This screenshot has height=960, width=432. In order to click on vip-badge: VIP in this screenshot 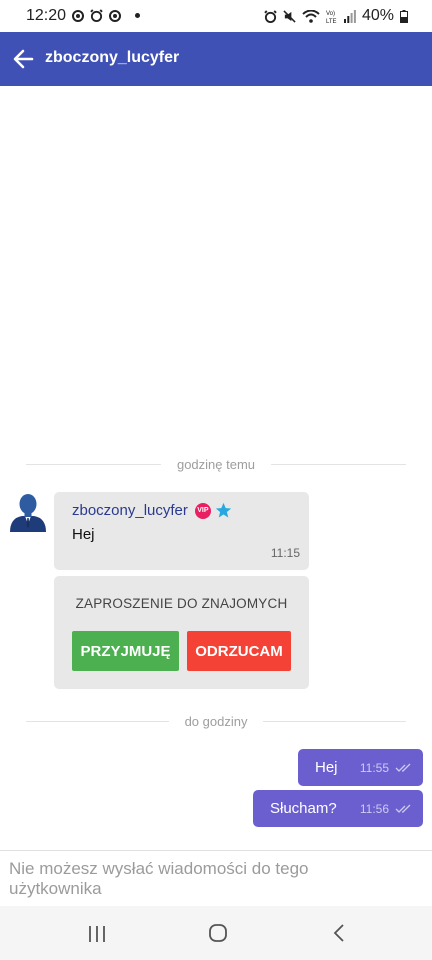, I will do `click(202, 510)`.